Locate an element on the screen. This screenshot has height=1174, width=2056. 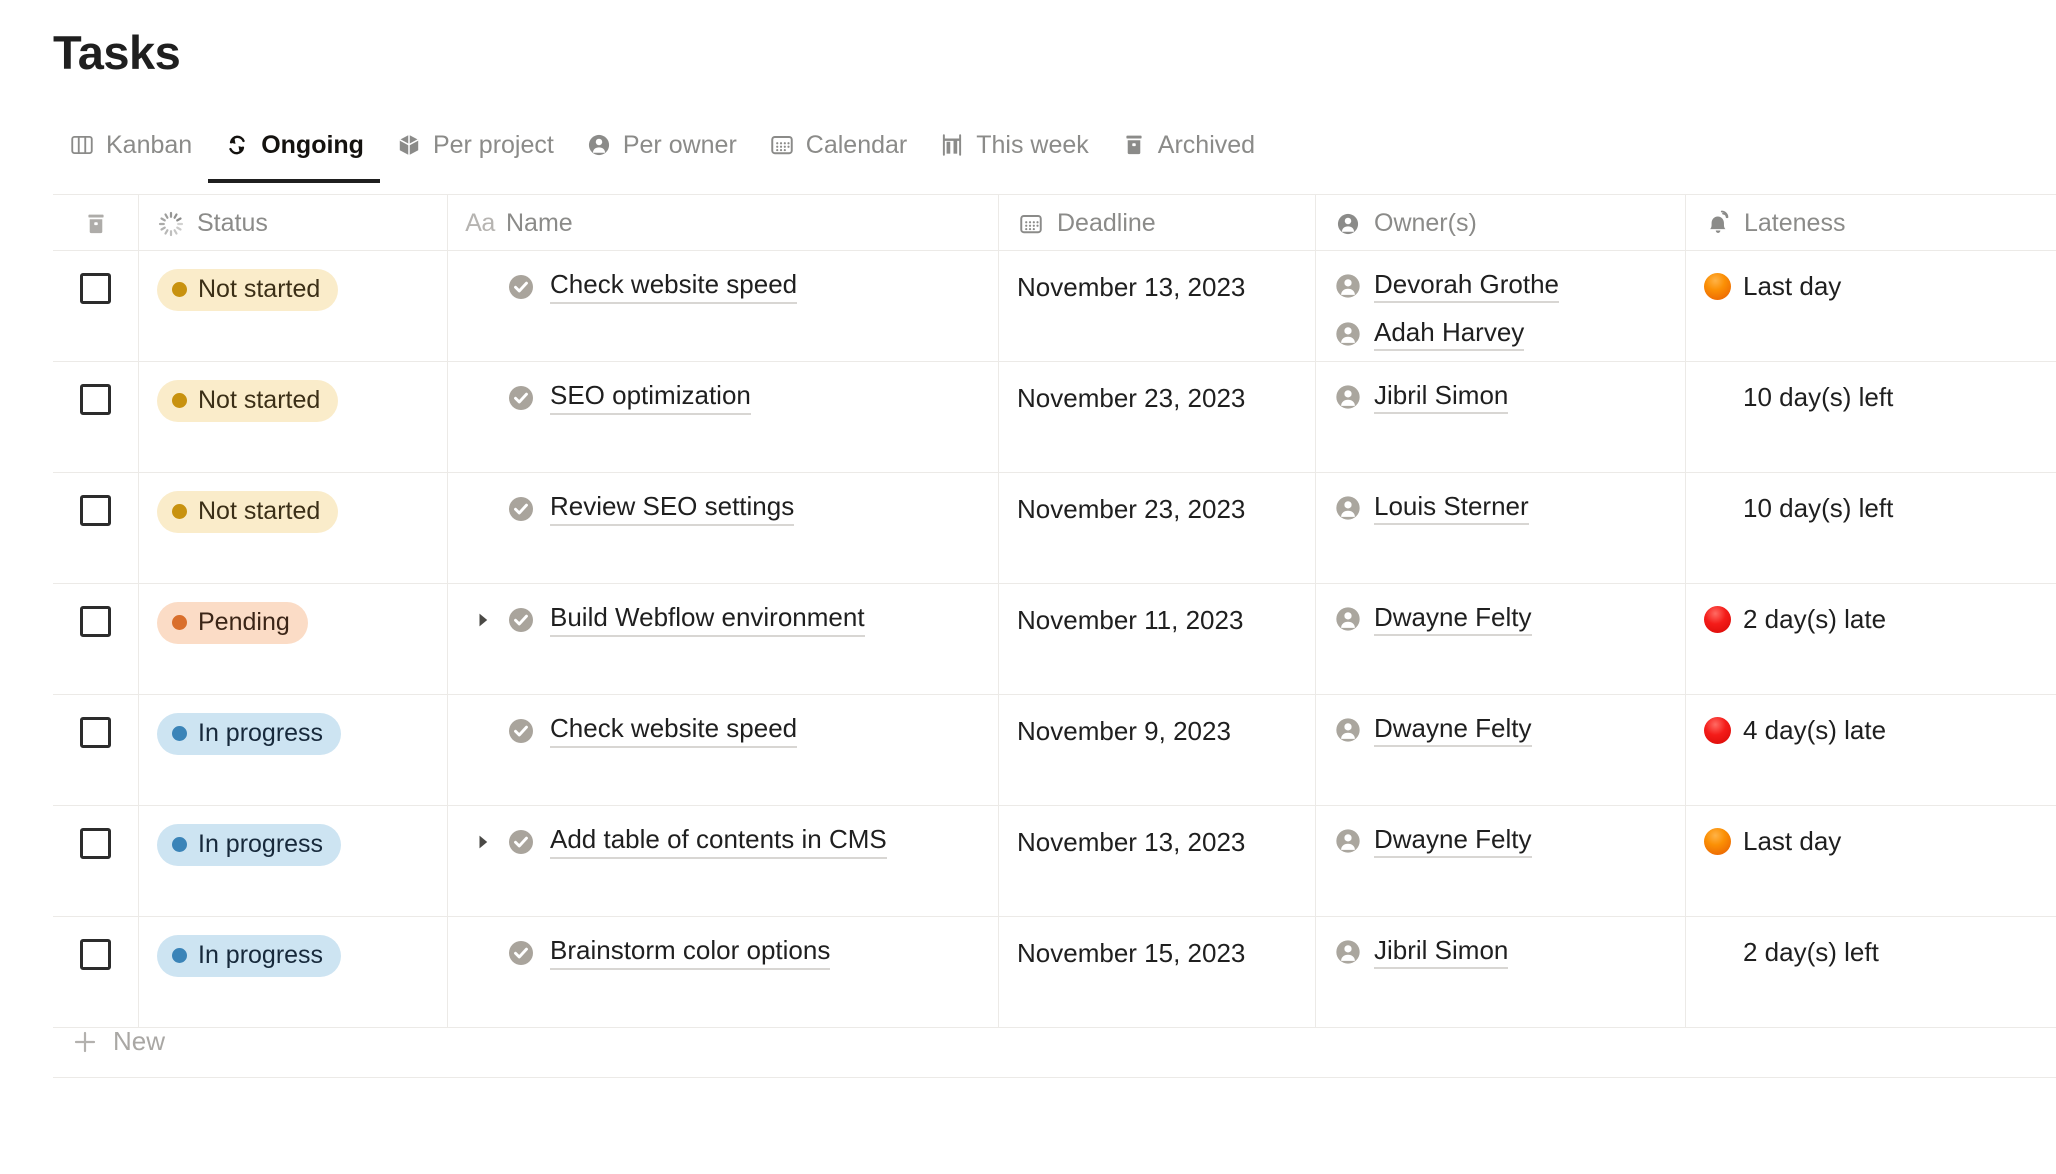
tab-ongoing: Ongoing is located at coordinates (294, 154).